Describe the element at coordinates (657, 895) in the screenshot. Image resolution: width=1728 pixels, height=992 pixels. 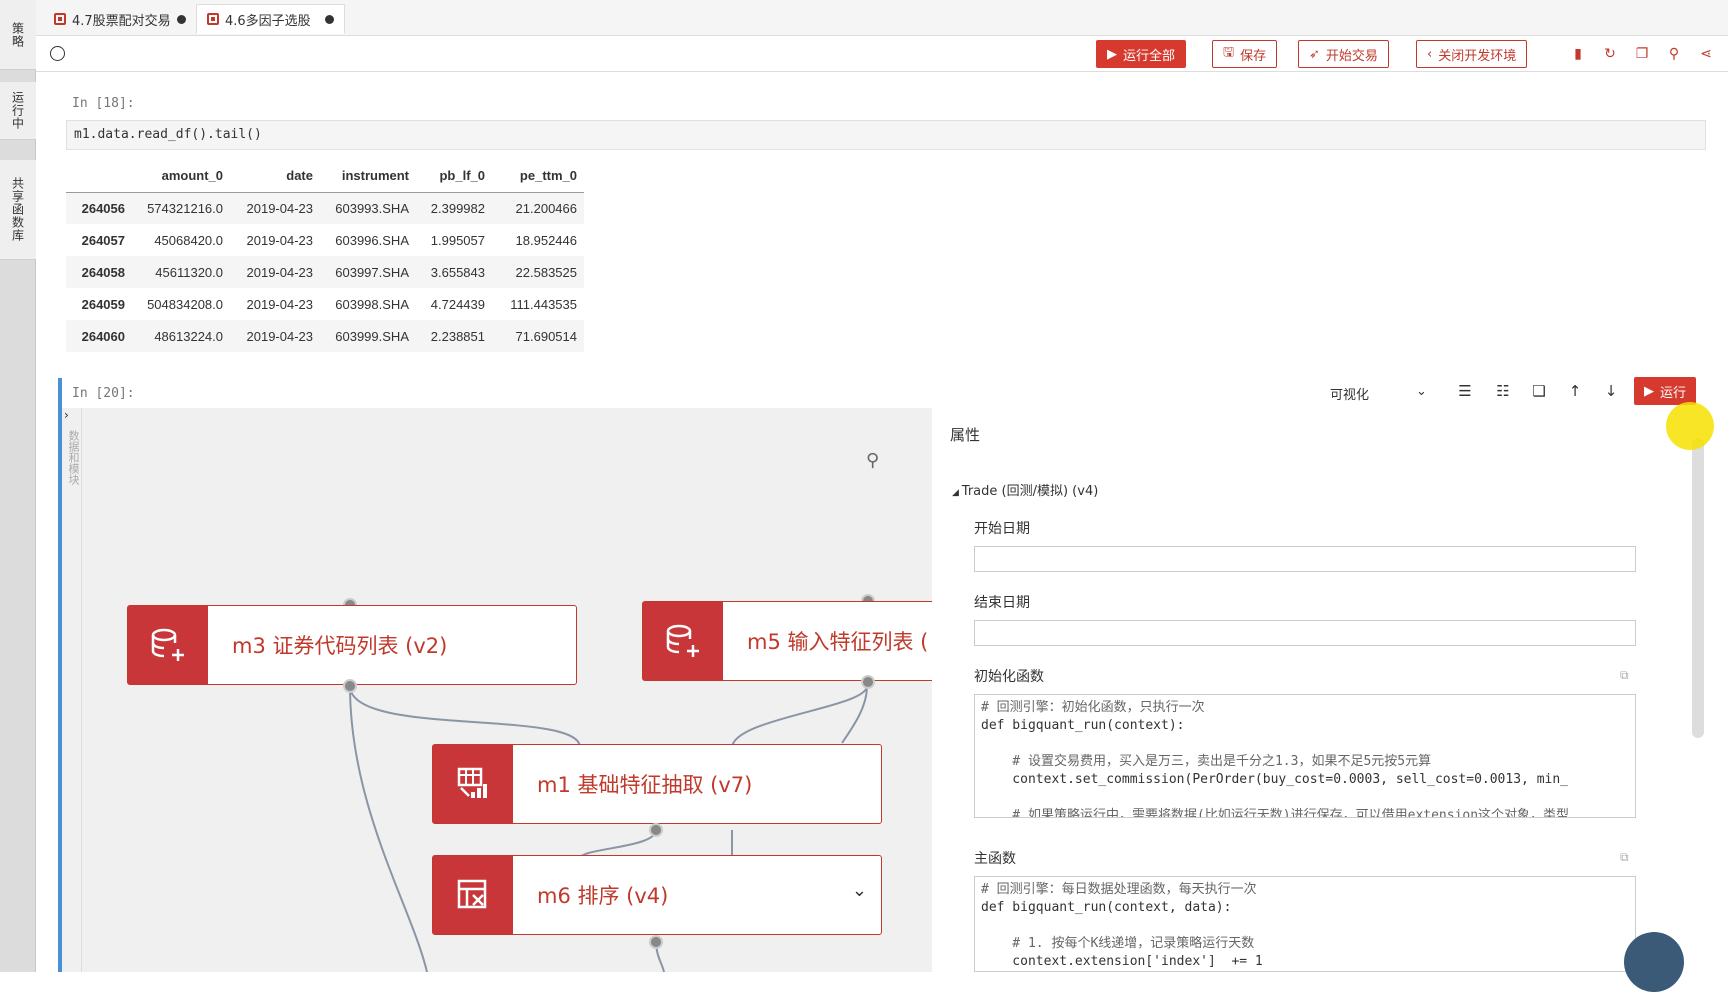
I see `module-m6: m6 排序 (v4) ⌄` at that location.